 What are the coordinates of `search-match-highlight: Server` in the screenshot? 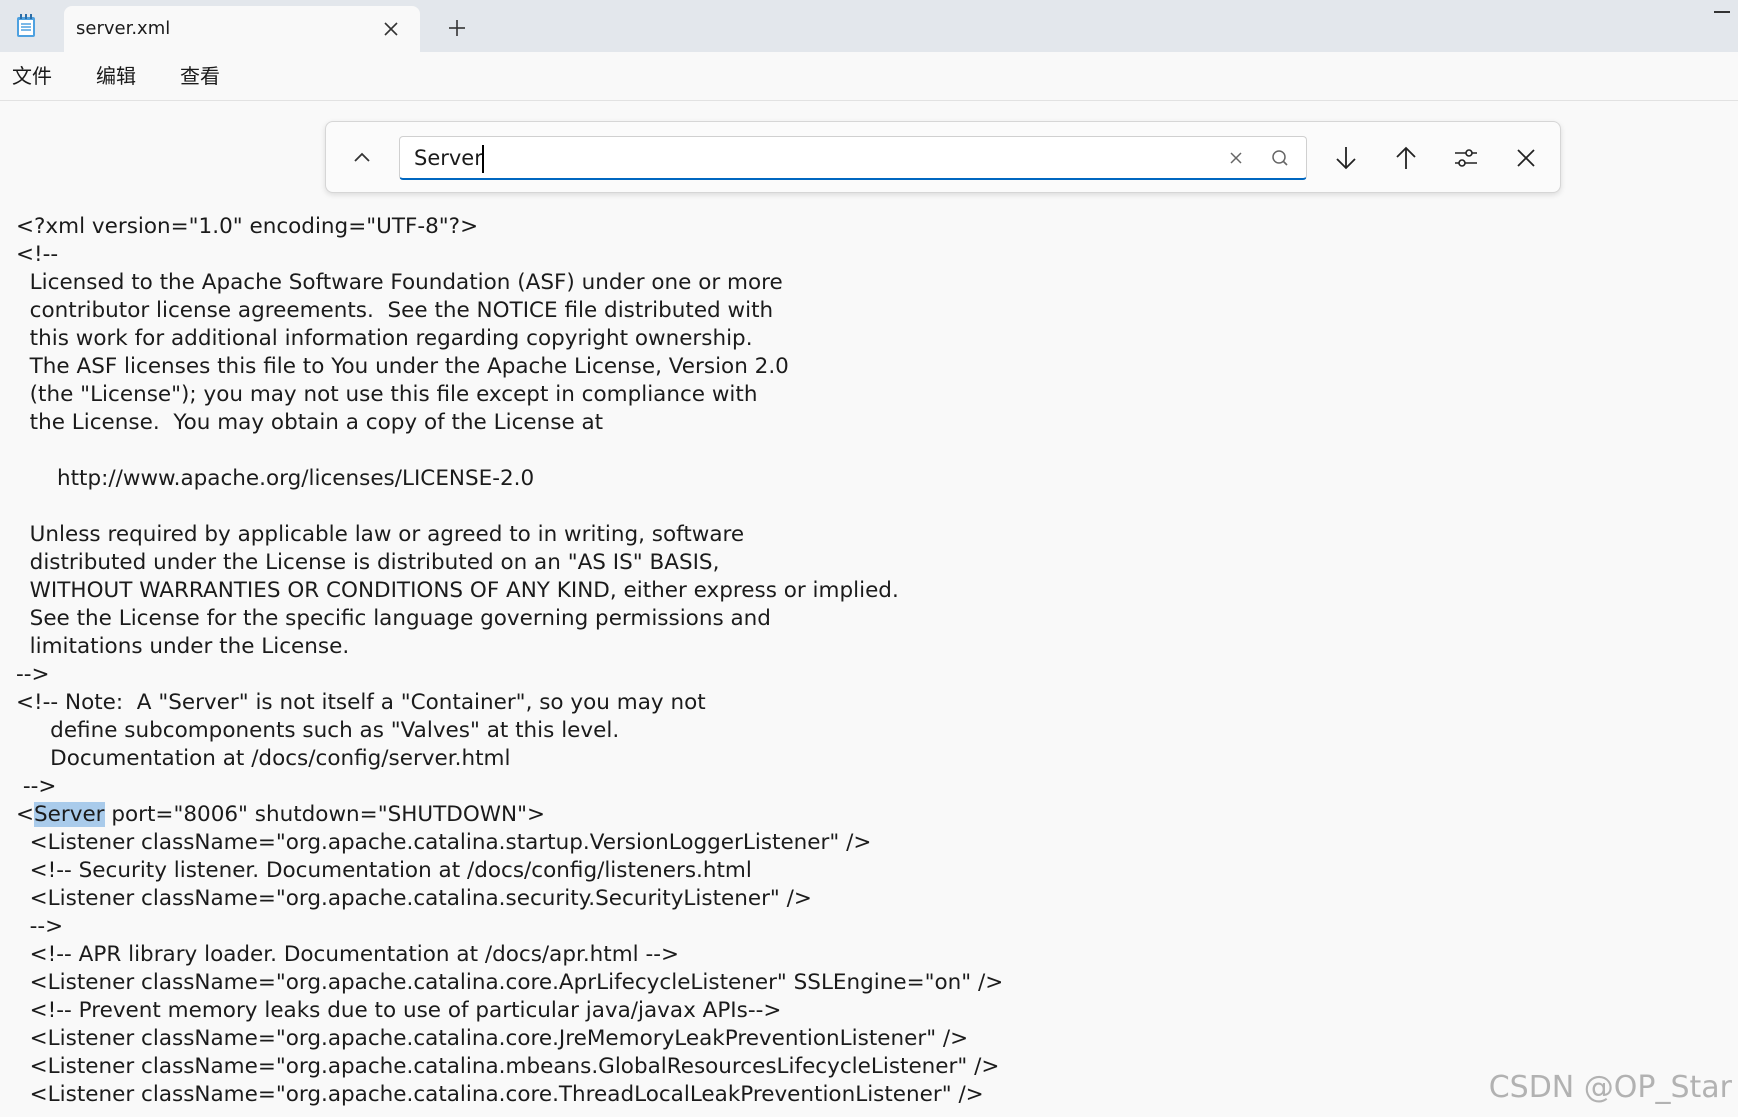 It's located at (69, 814).